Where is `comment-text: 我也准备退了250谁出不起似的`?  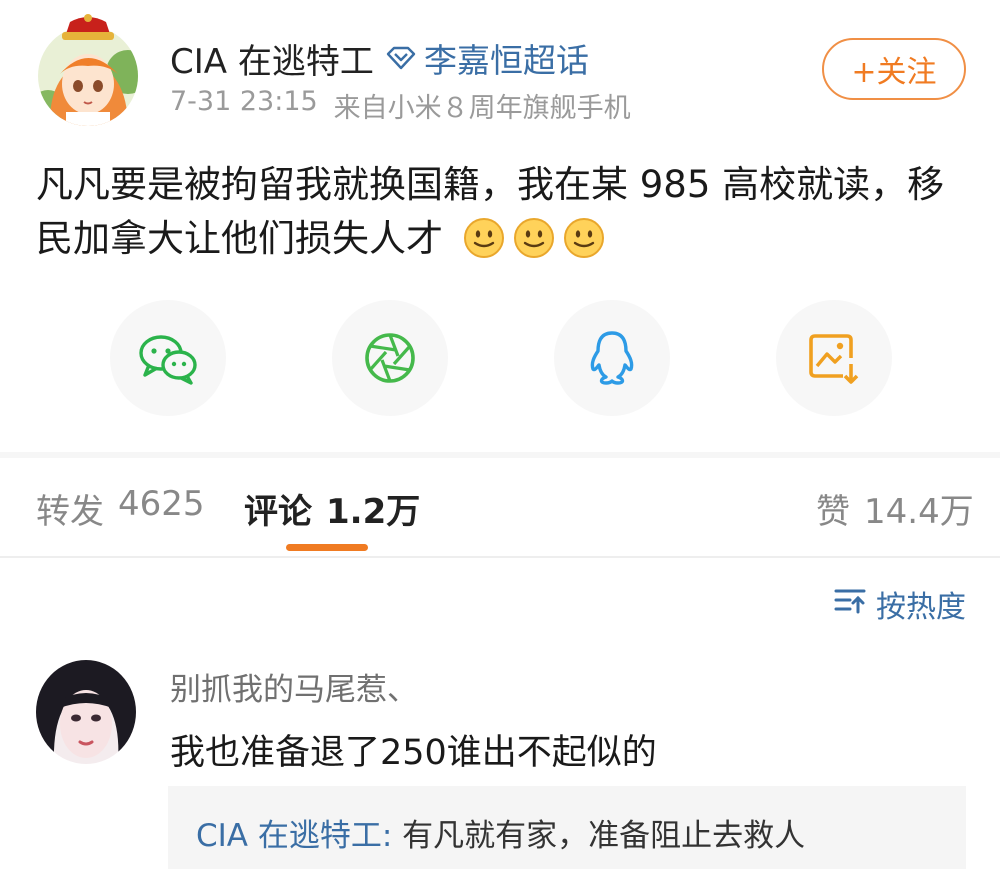 comment-text: 我也准备退了250谁出不起似的 is located at coordinates (413, 753).